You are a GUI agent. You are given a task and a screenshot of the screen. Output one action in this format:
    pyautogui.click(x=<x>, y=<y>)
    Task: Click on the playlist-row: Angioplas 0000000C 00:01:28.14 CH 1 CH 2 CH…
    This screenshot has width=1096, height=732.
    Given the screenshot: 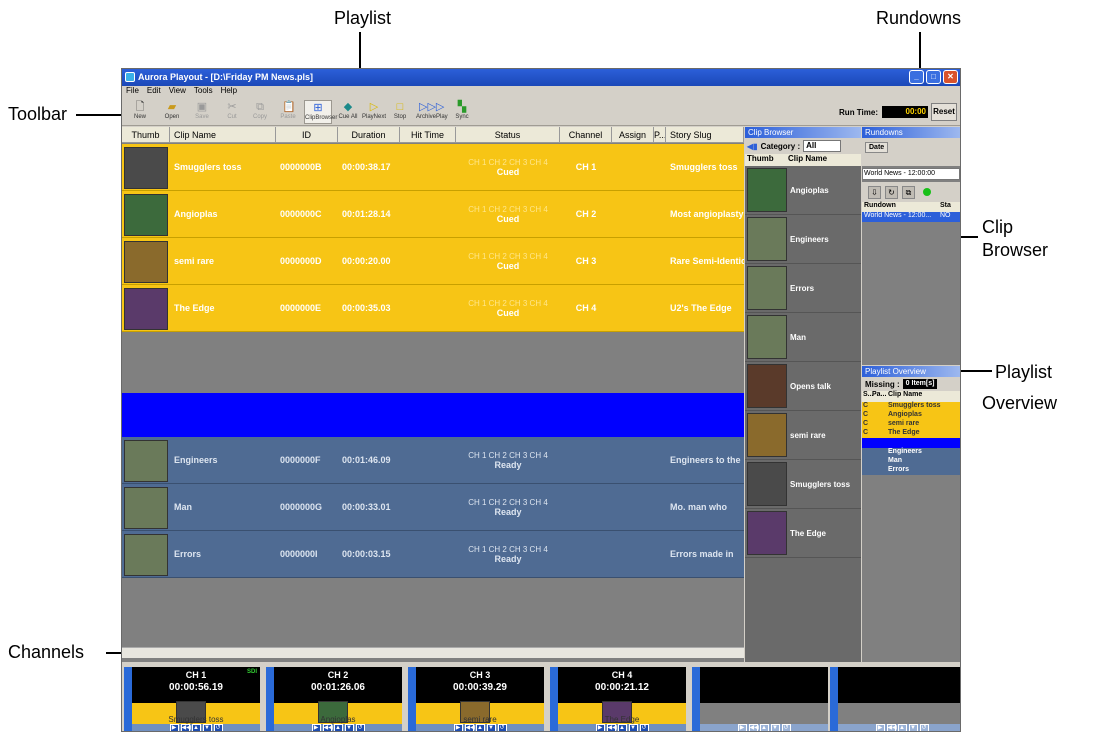 What is the action you would take?
    pyautogui.click(x=433, y=214)
    